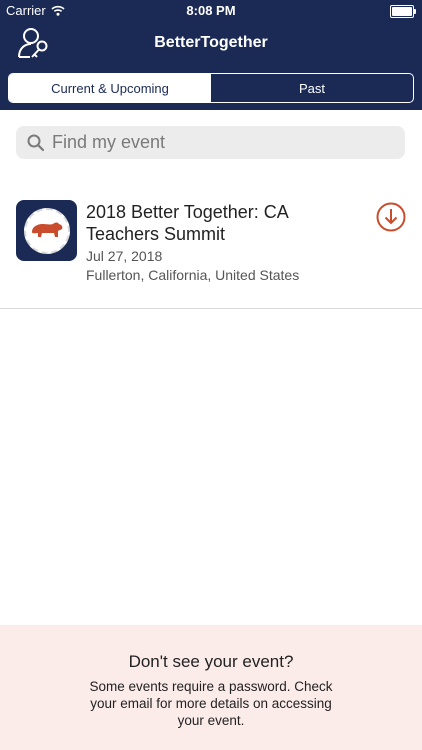  I want to click on footer-title: Don't see your event?, so click(211, 661).